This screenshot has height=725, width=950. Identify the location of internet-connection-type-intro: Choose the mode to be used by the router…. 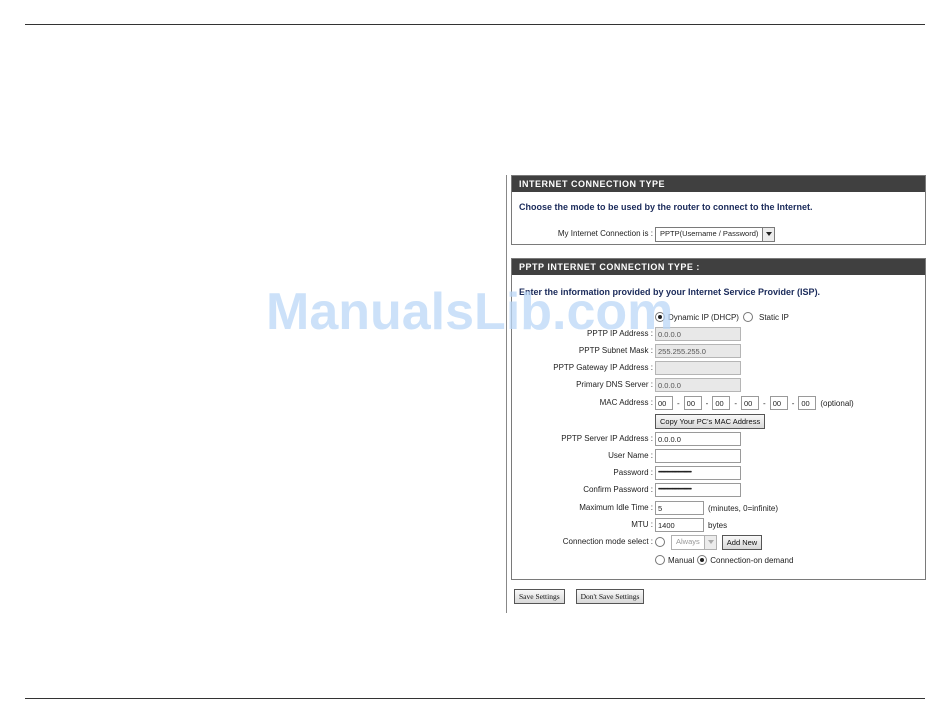
(666, 207).